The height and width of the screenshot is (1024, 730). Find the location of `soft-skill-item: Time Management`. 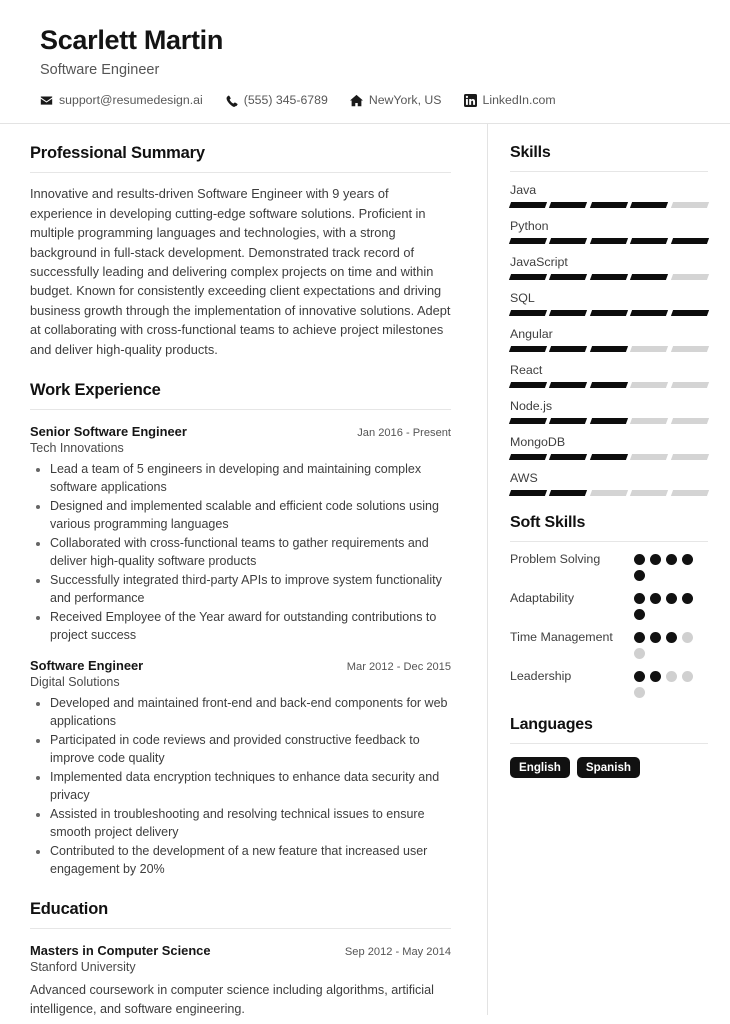

soft-skill-item: Time Management is located at coordinates (609, 644).